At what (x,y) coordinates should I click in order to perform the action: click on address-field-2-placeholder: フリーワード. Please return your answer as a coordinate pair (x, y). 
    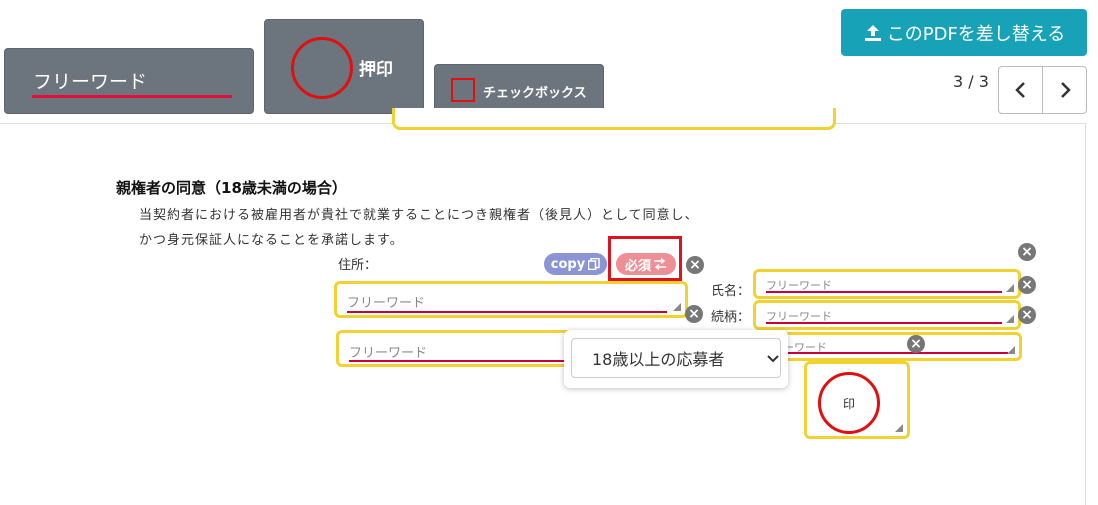
    Looking at the image, I should click on (388, 353).